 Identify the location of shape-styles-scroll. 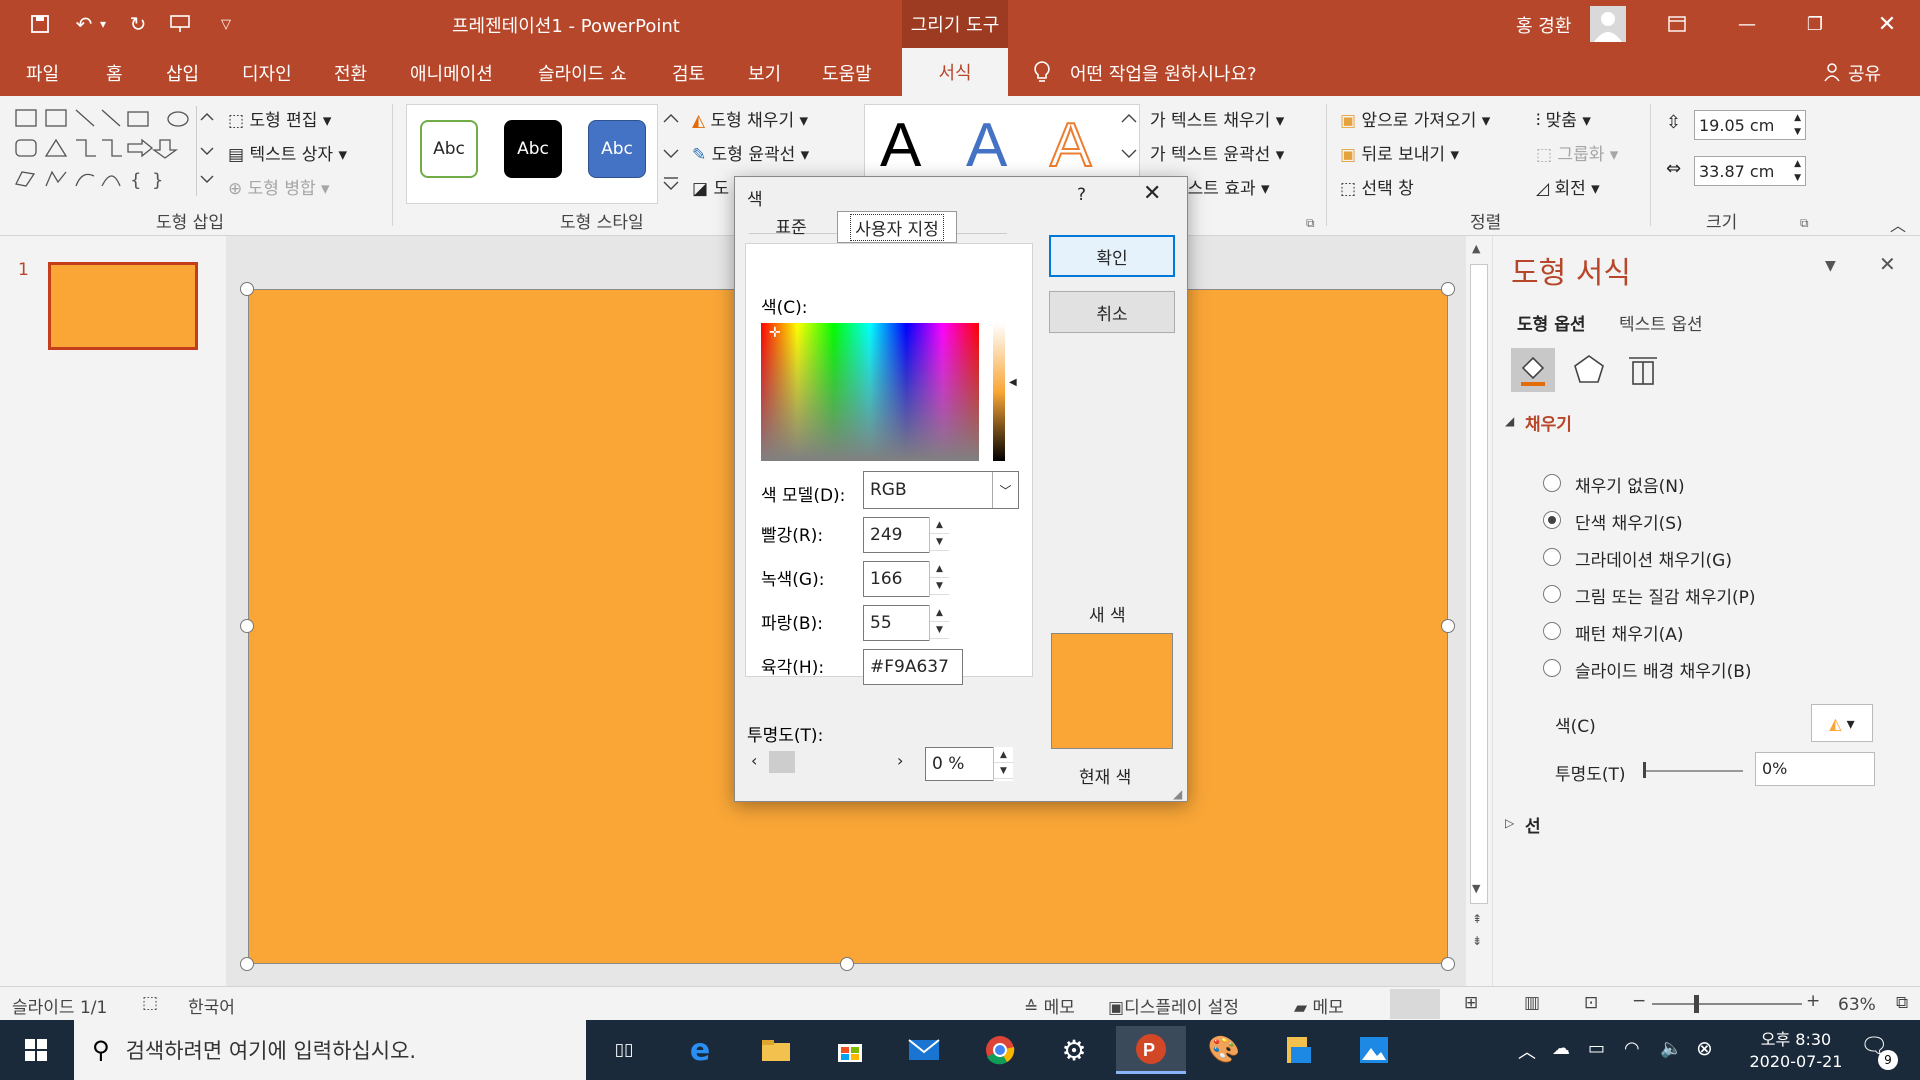
(671, 154).